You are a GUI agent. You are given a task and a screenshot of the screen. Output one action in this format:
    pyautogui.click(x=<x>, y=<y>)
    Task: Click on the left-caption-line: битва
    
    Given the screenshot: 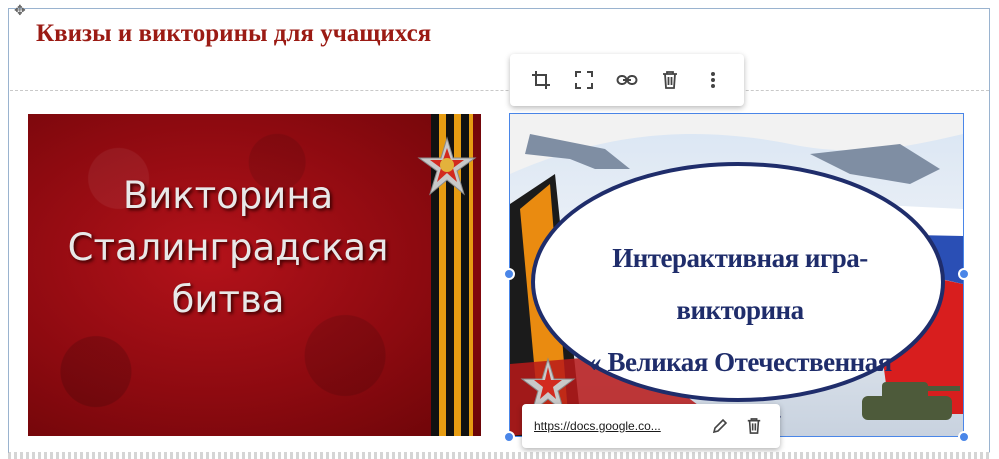 What is the action you would take?
    pyautogui.click(x=228, y=299)
    